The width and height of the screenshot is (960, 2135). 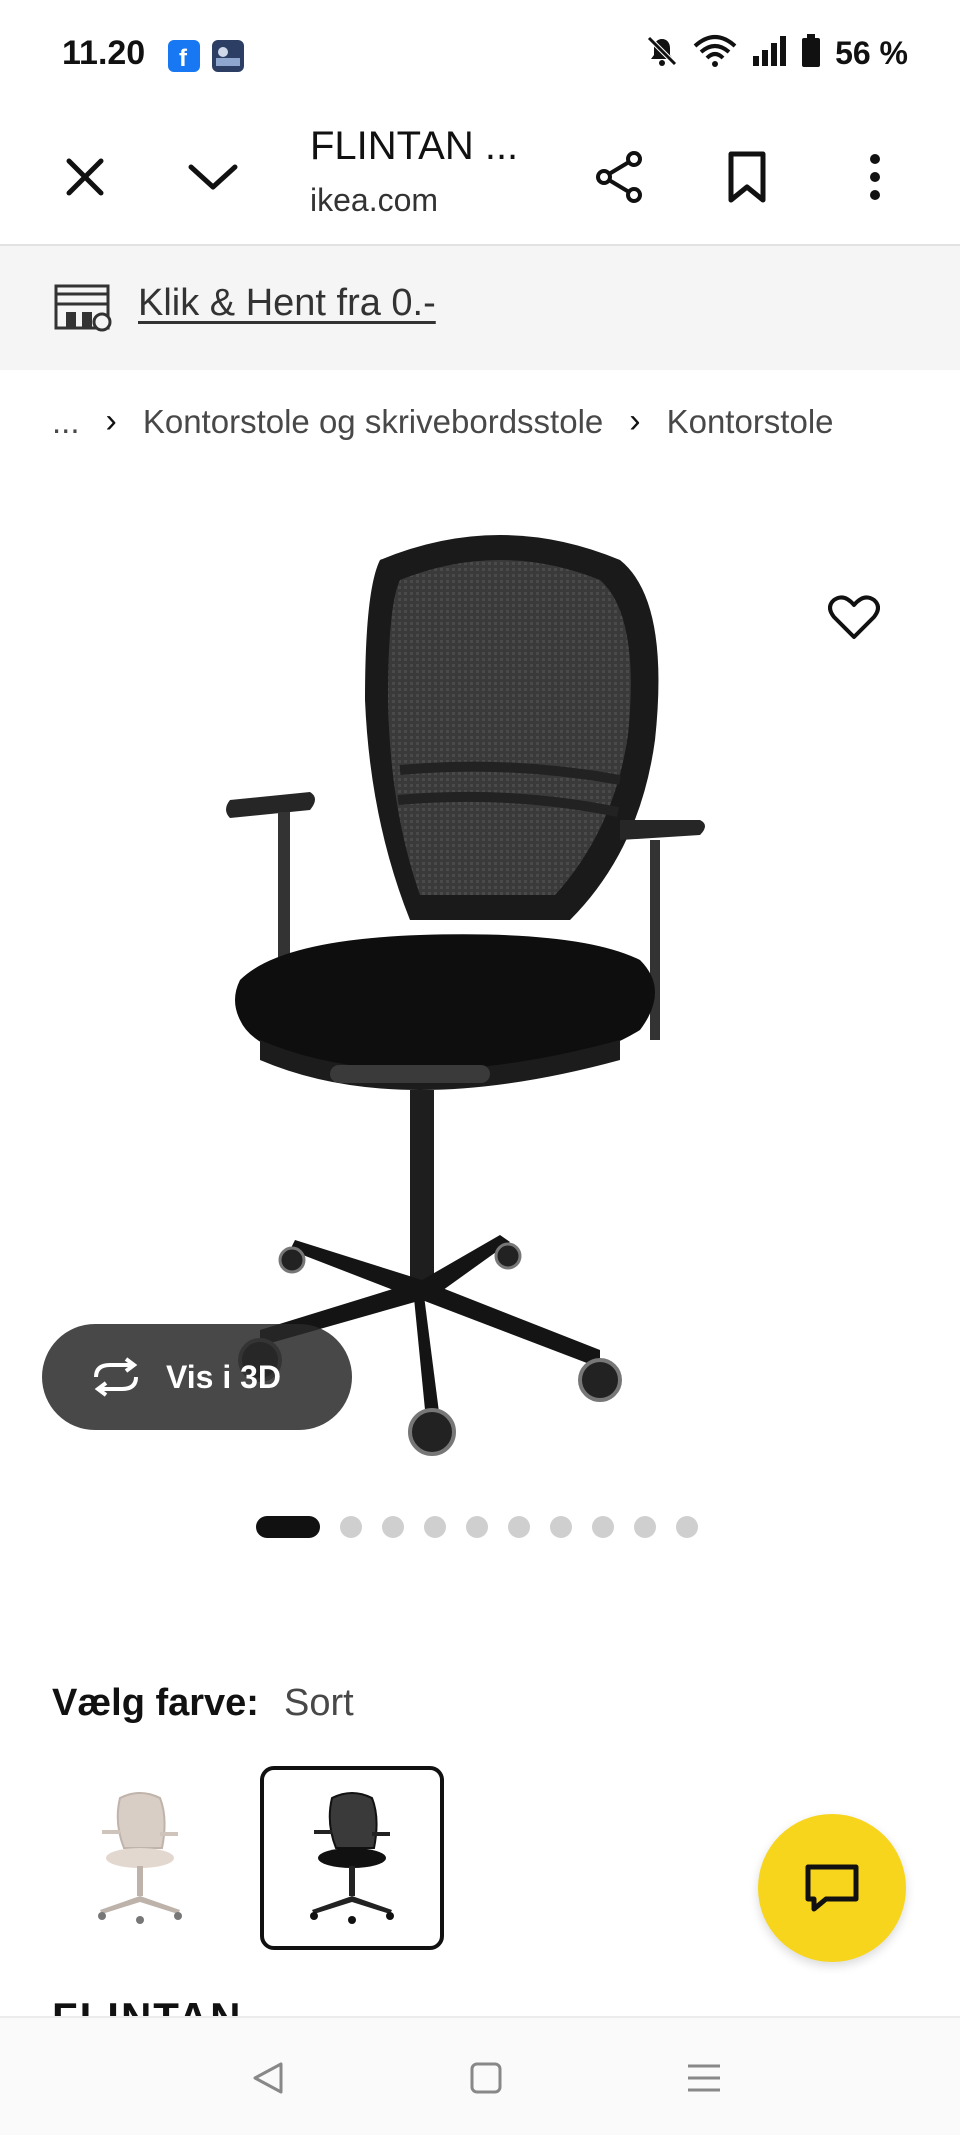 I want to click on wifi-icon, so click(x=715, y=53).